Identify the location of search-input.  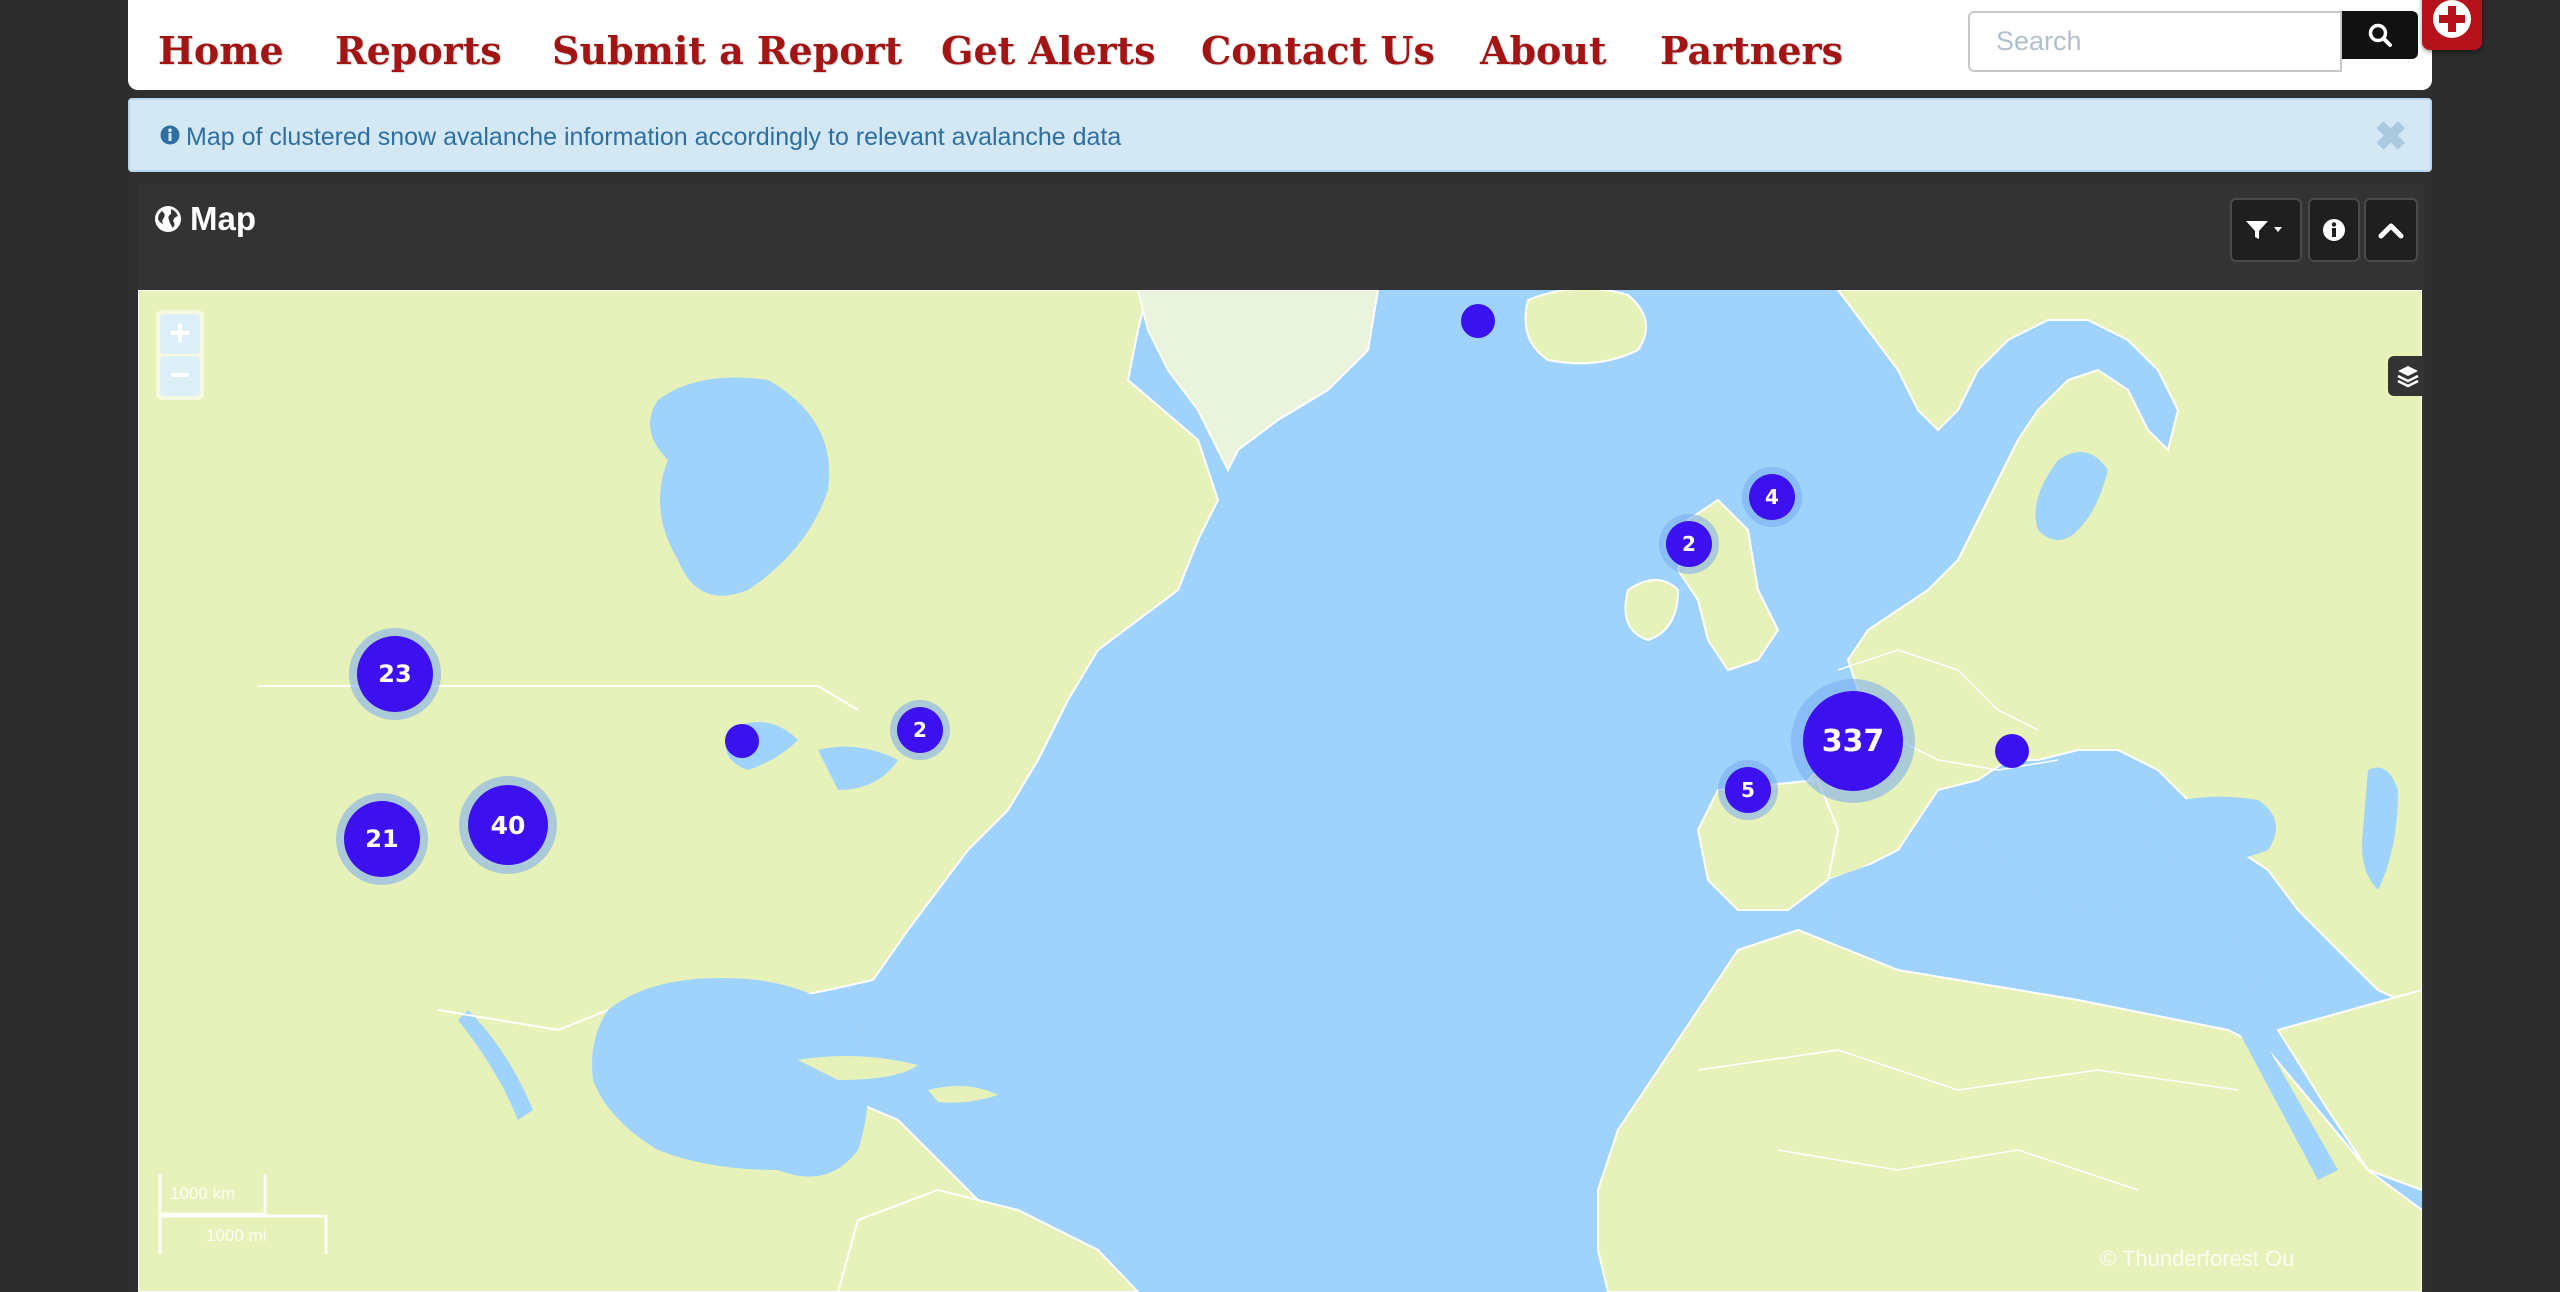
(2155, 41).